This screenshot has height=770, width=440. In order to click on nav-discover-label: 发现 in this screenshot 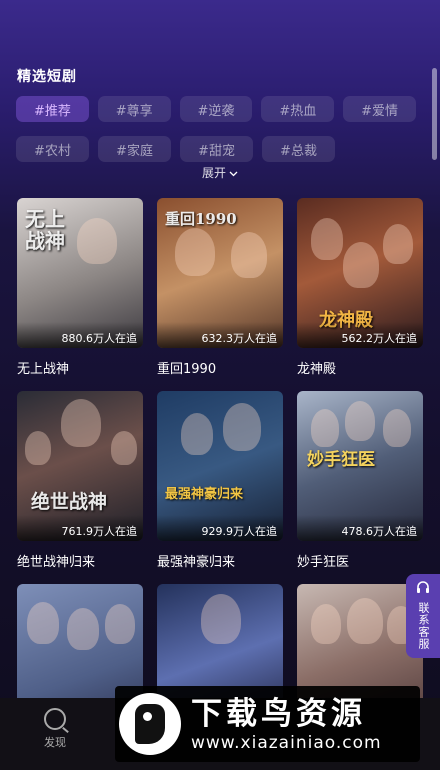, I will do `click(55, 742)`.